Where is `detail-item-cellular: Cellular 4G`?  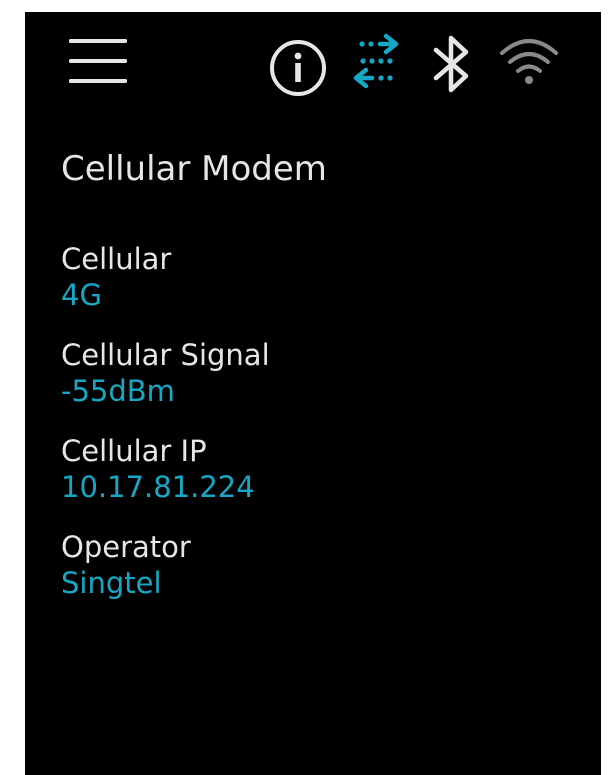 detail-item-cellular: Cellular 4G is located at coordinates (321, 289).